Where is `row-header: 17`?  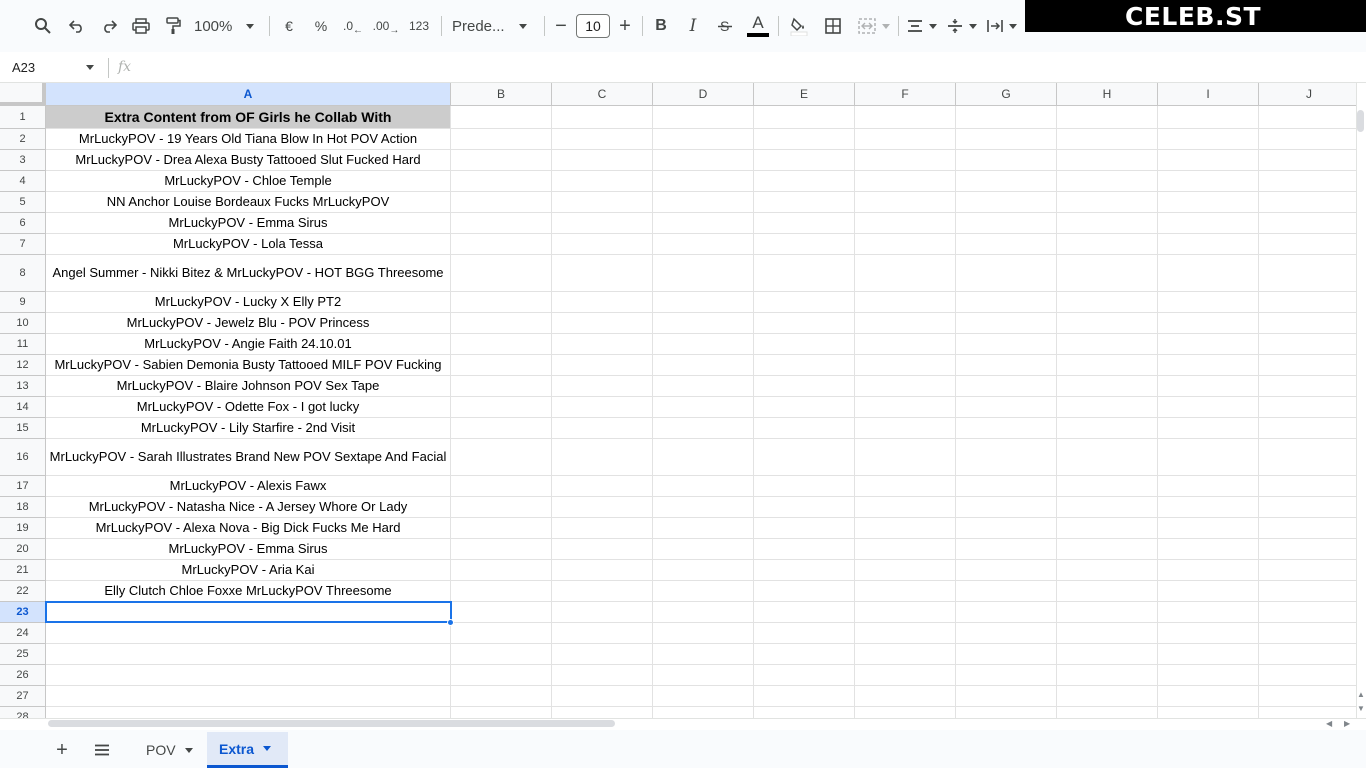 row-header: 17 is located at coordinates (23, 486).